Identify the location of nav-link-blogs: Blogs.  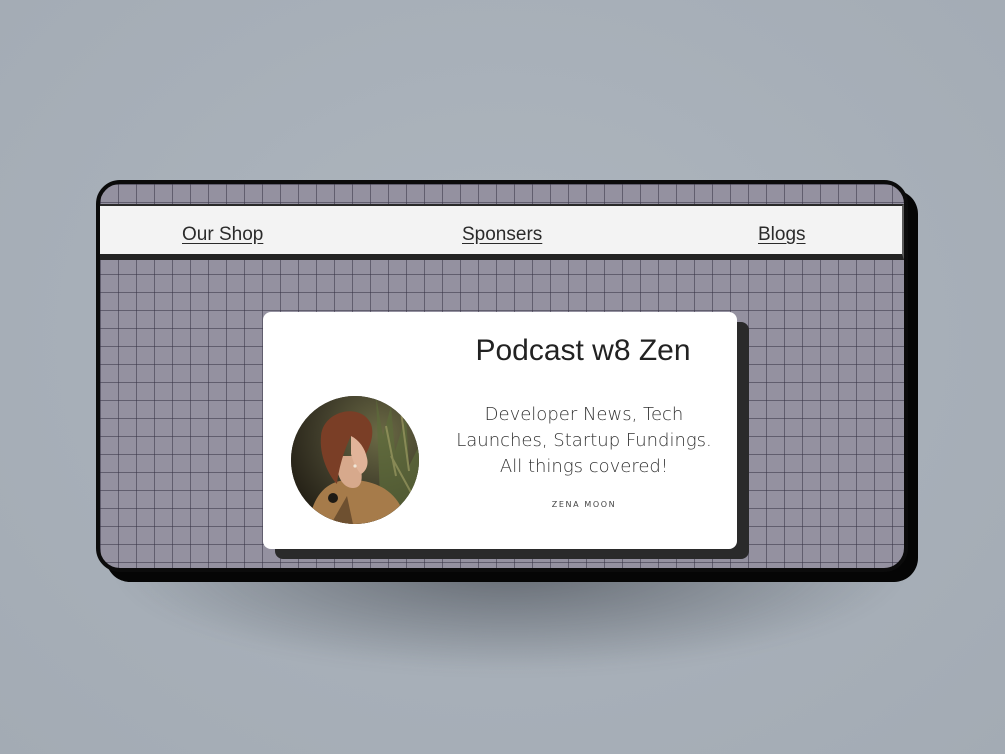
(782, 235).